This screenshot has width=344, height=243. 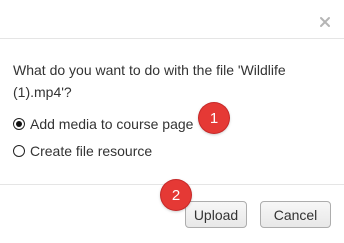 I want to click on cancel-button: Cancel, so click(x=295, y=214).